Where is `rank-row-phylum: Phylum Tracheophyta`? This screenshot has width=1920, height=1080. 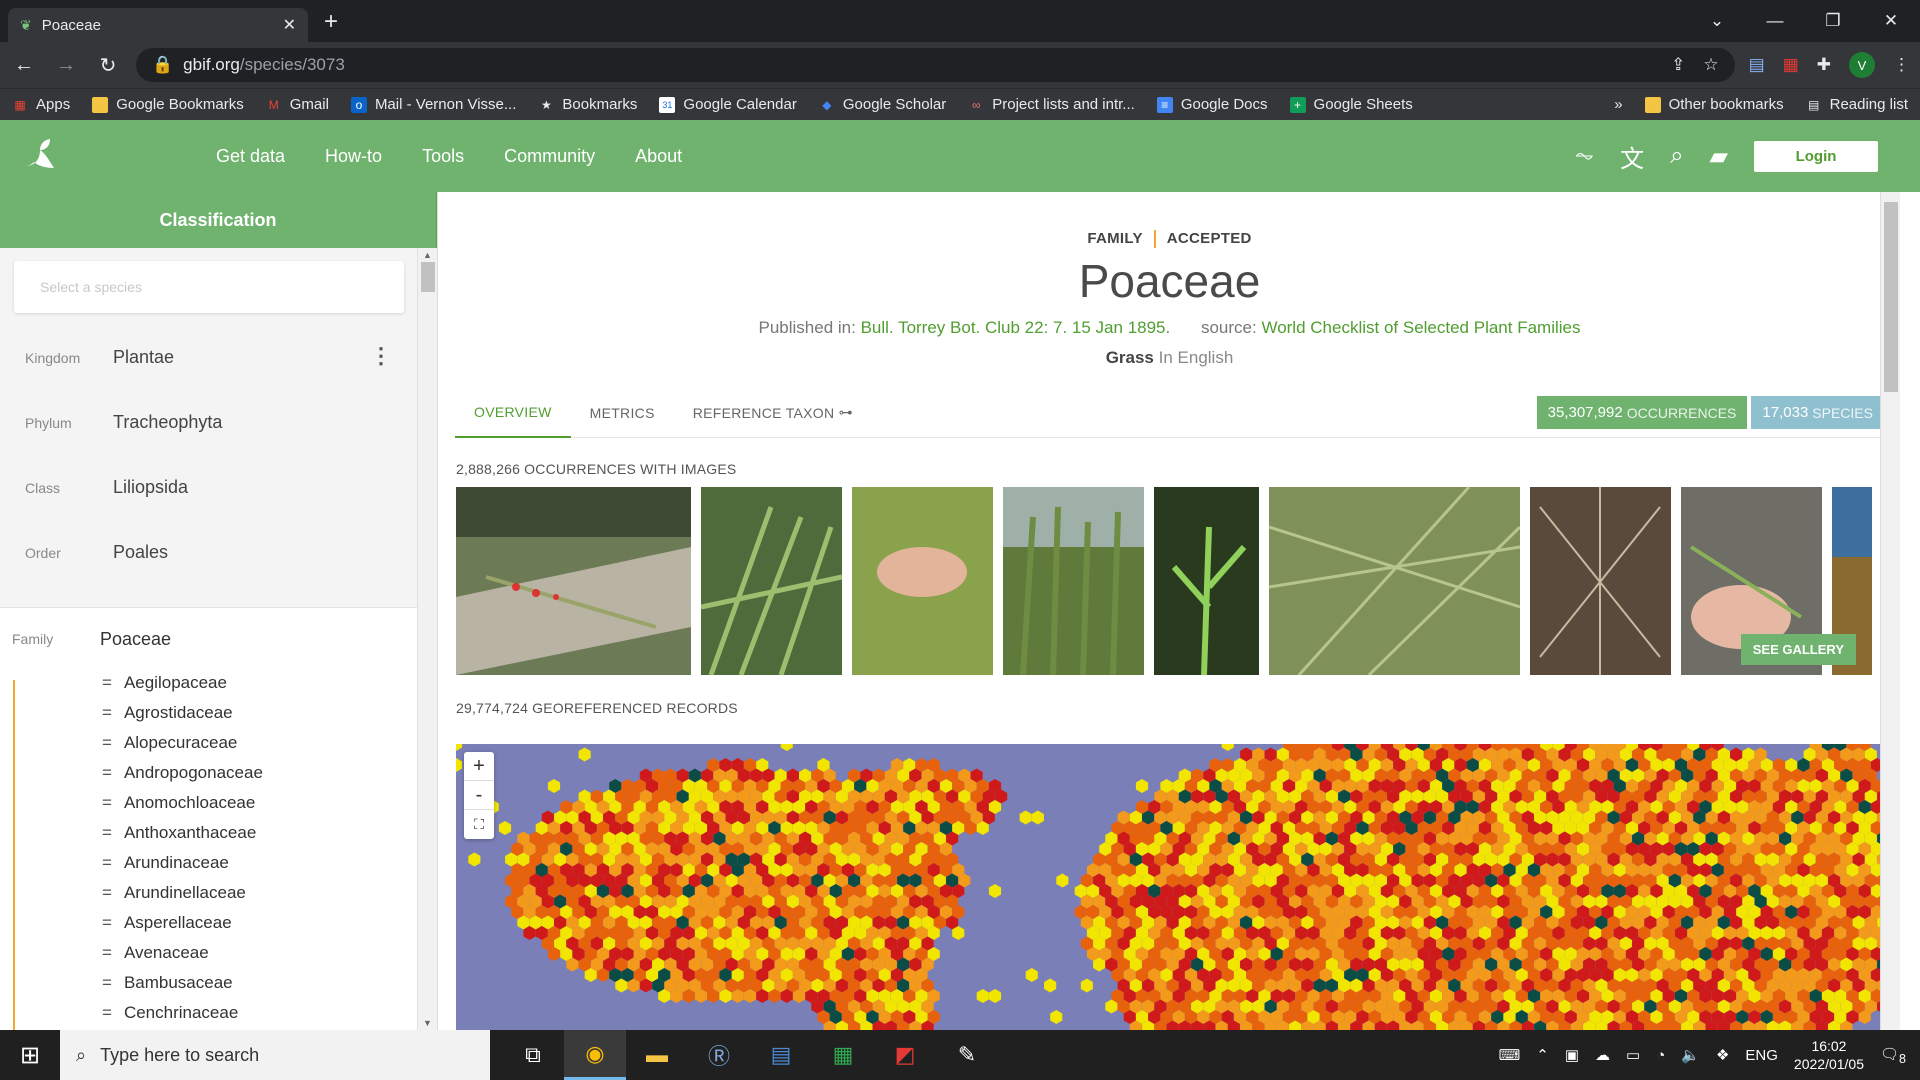 rank-row-phylum: Phylum Tracheophyta is located at coordinates (209, 422).